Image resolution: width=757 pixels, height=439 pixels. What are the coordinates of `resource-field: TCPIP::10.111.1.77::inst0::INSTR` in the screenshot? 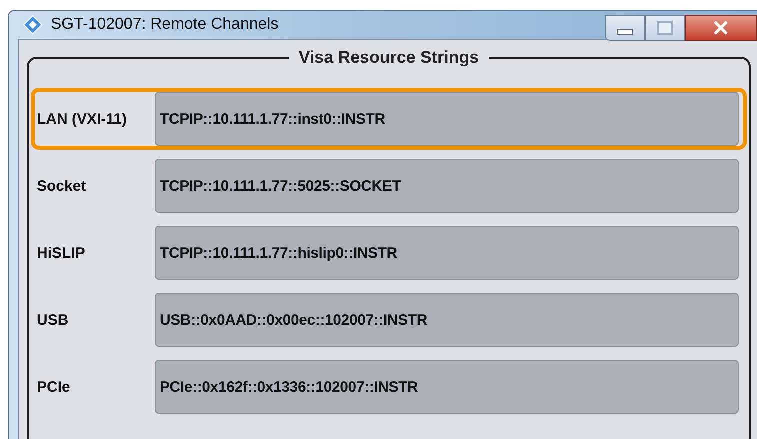 It's located at (447, 119).